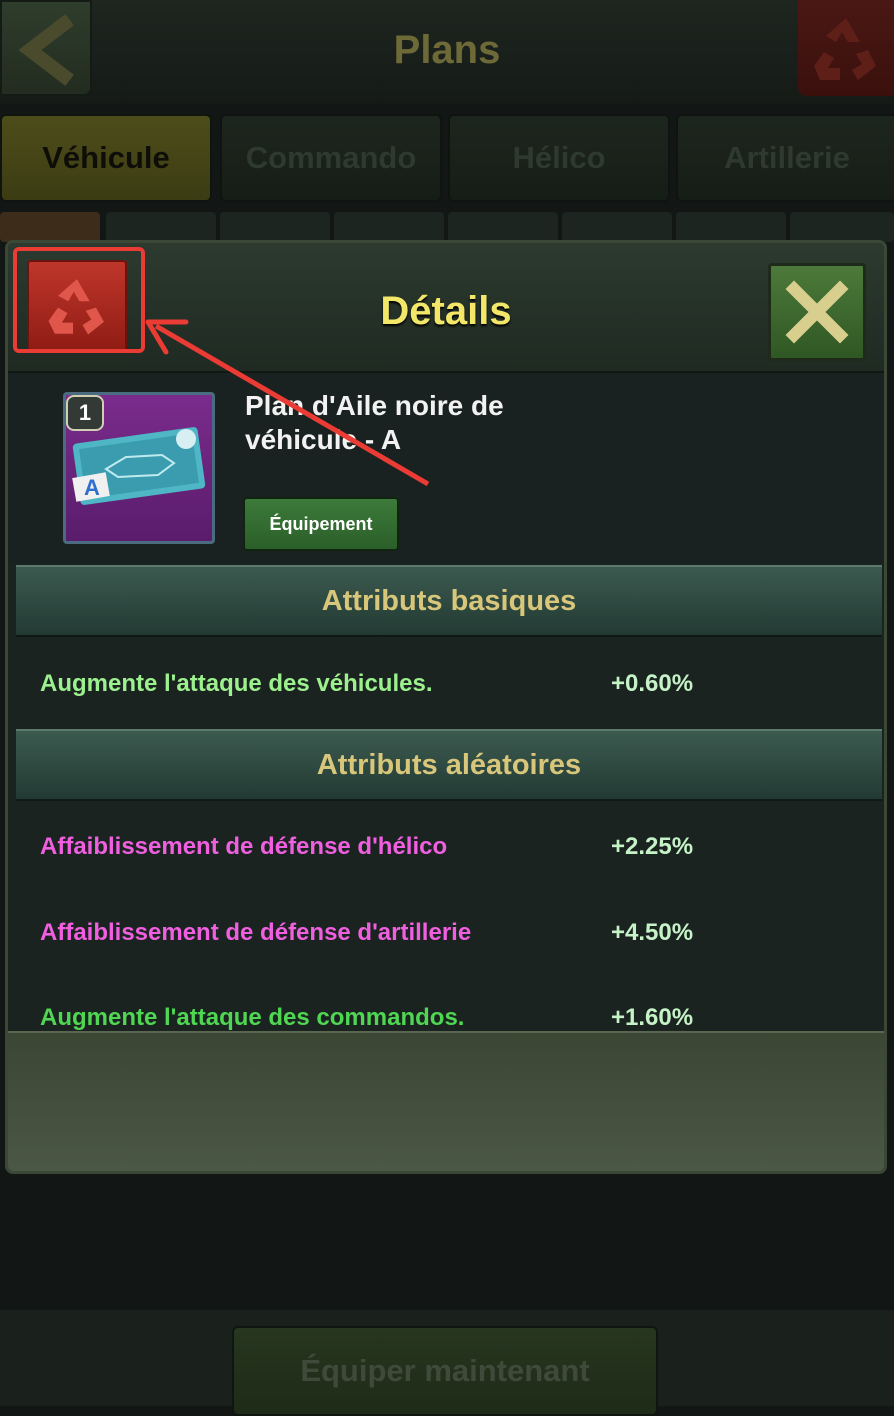 This screenshot has width=894, height=1416. What do you see at coordinates (652, 846) in the screenshot?
I see `attribute-value: +2.25%` at bounding box center [652, 846].